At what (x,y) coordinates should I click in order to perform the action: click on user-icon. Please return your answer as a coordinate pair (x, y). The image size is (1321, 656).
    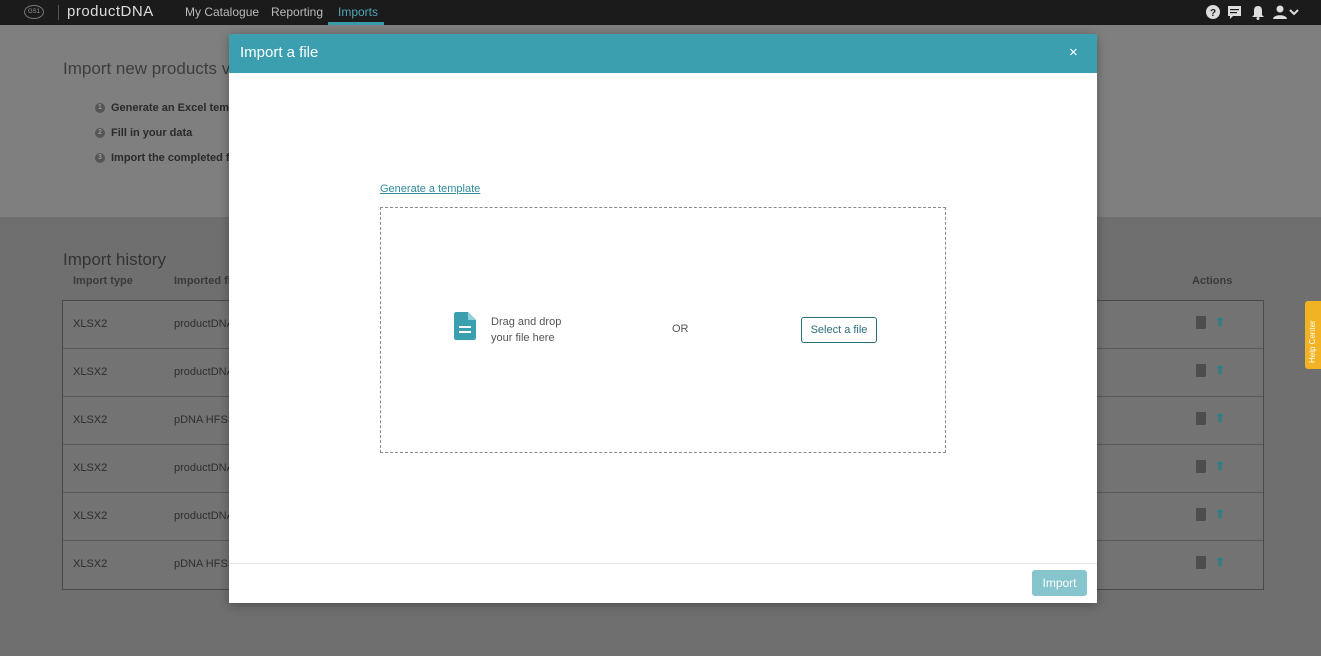
    Looking at the image, I should click on (1280, 12).